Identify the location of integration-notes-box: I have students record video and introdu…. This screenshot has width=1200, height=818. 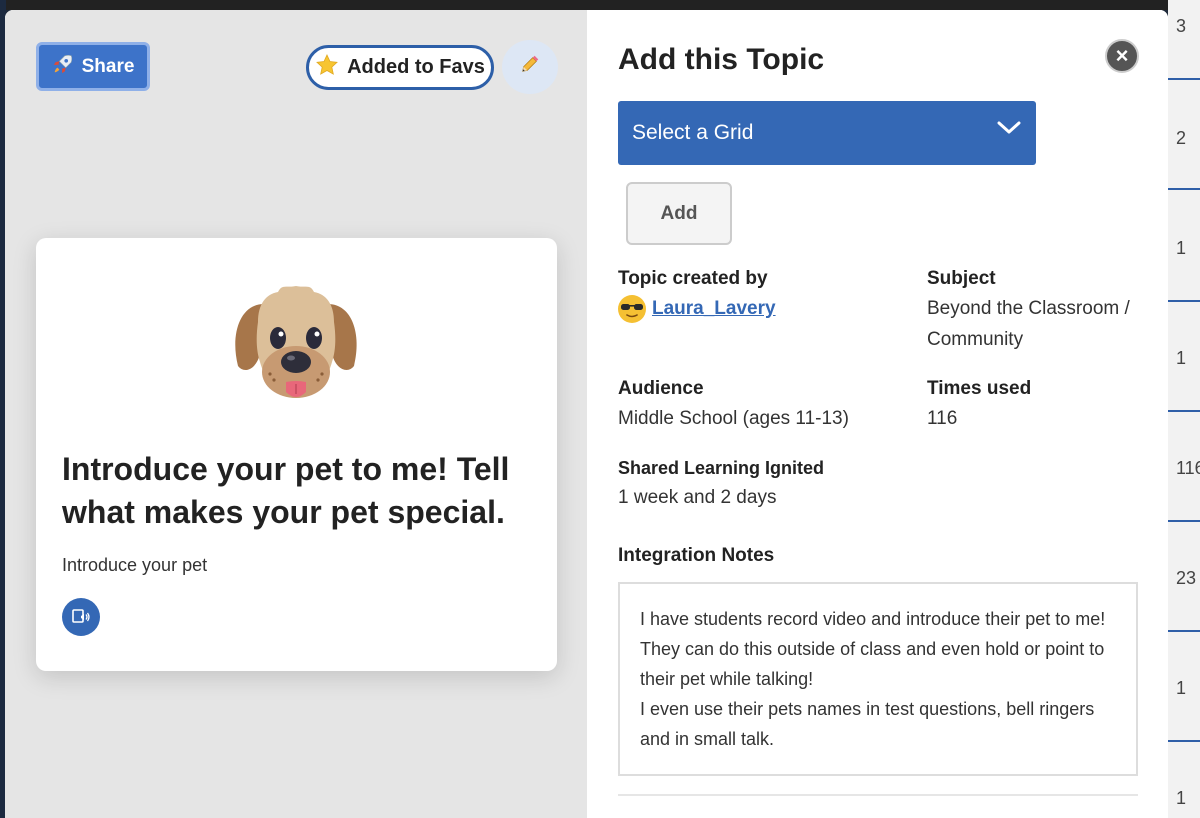
(878, 679).